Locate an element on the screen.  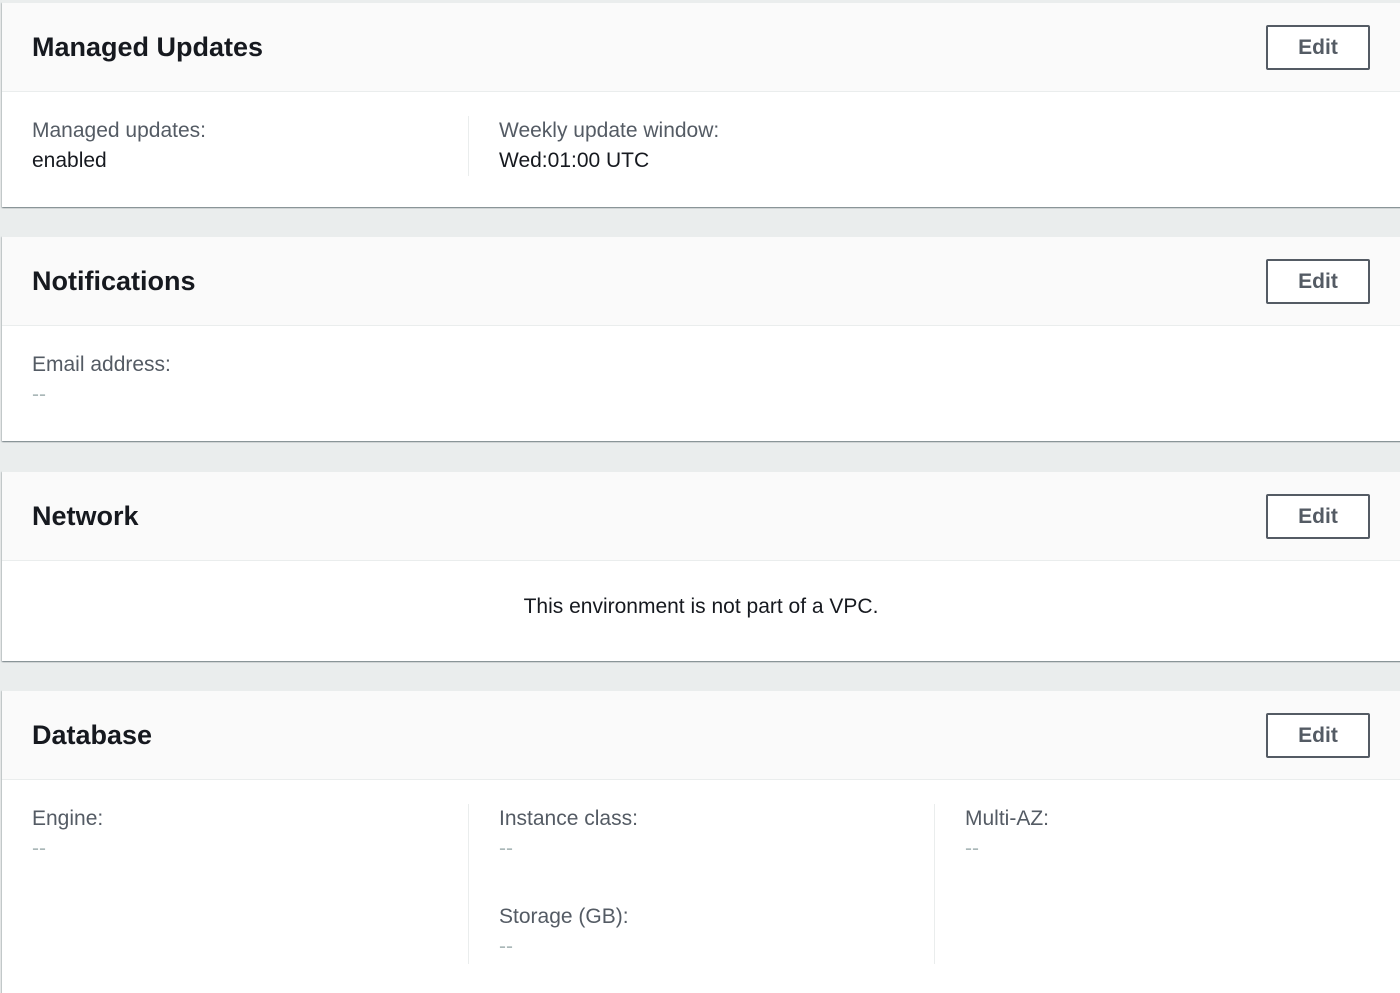
managed-updates-column-2: Weekly update window: Wed:01:00 UTC is located at coordinates (609, 146).